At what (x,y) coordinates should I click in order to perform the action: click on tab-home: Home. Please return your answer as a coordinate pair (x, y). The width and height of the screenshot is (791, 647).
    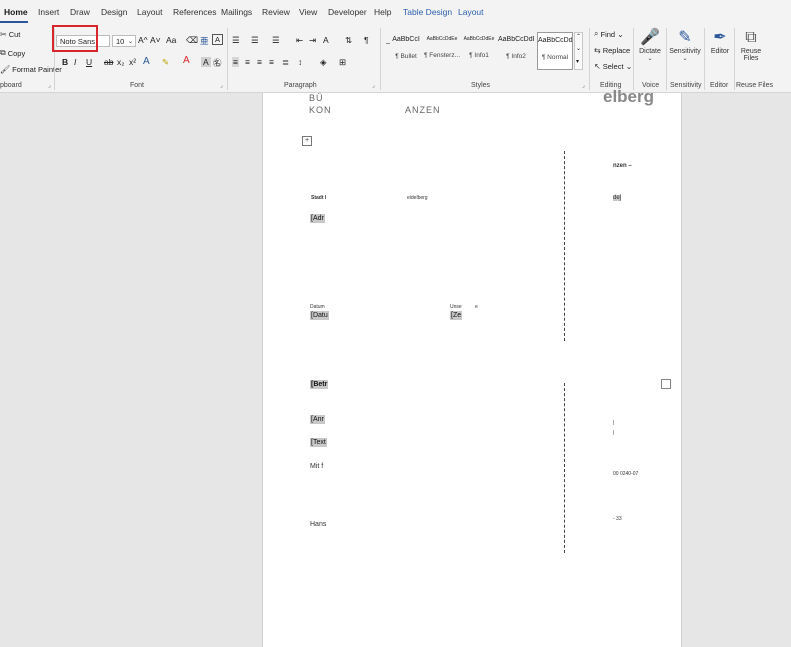
    Looking at the image, I should click on (16, 12).